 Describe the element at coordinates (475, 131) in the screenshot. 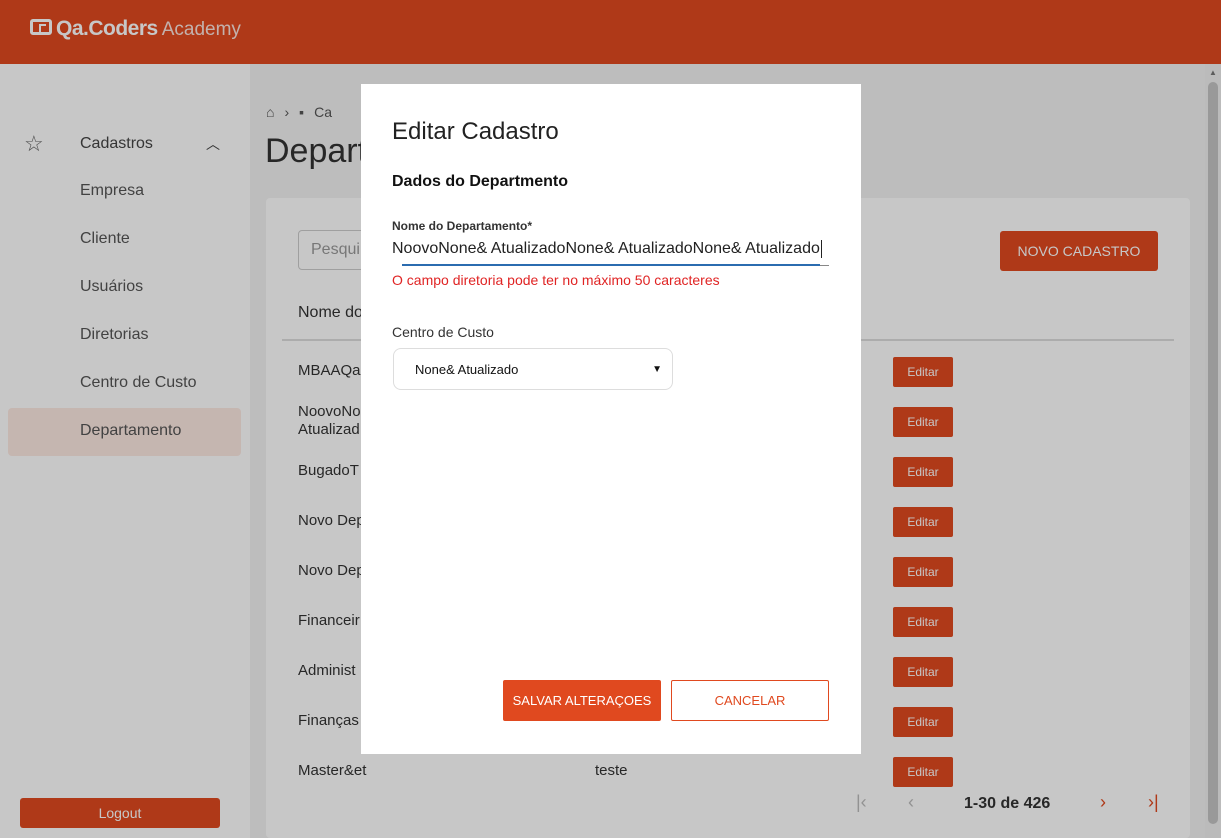

I see `dialog-title: Editar Cadastro` at that location.